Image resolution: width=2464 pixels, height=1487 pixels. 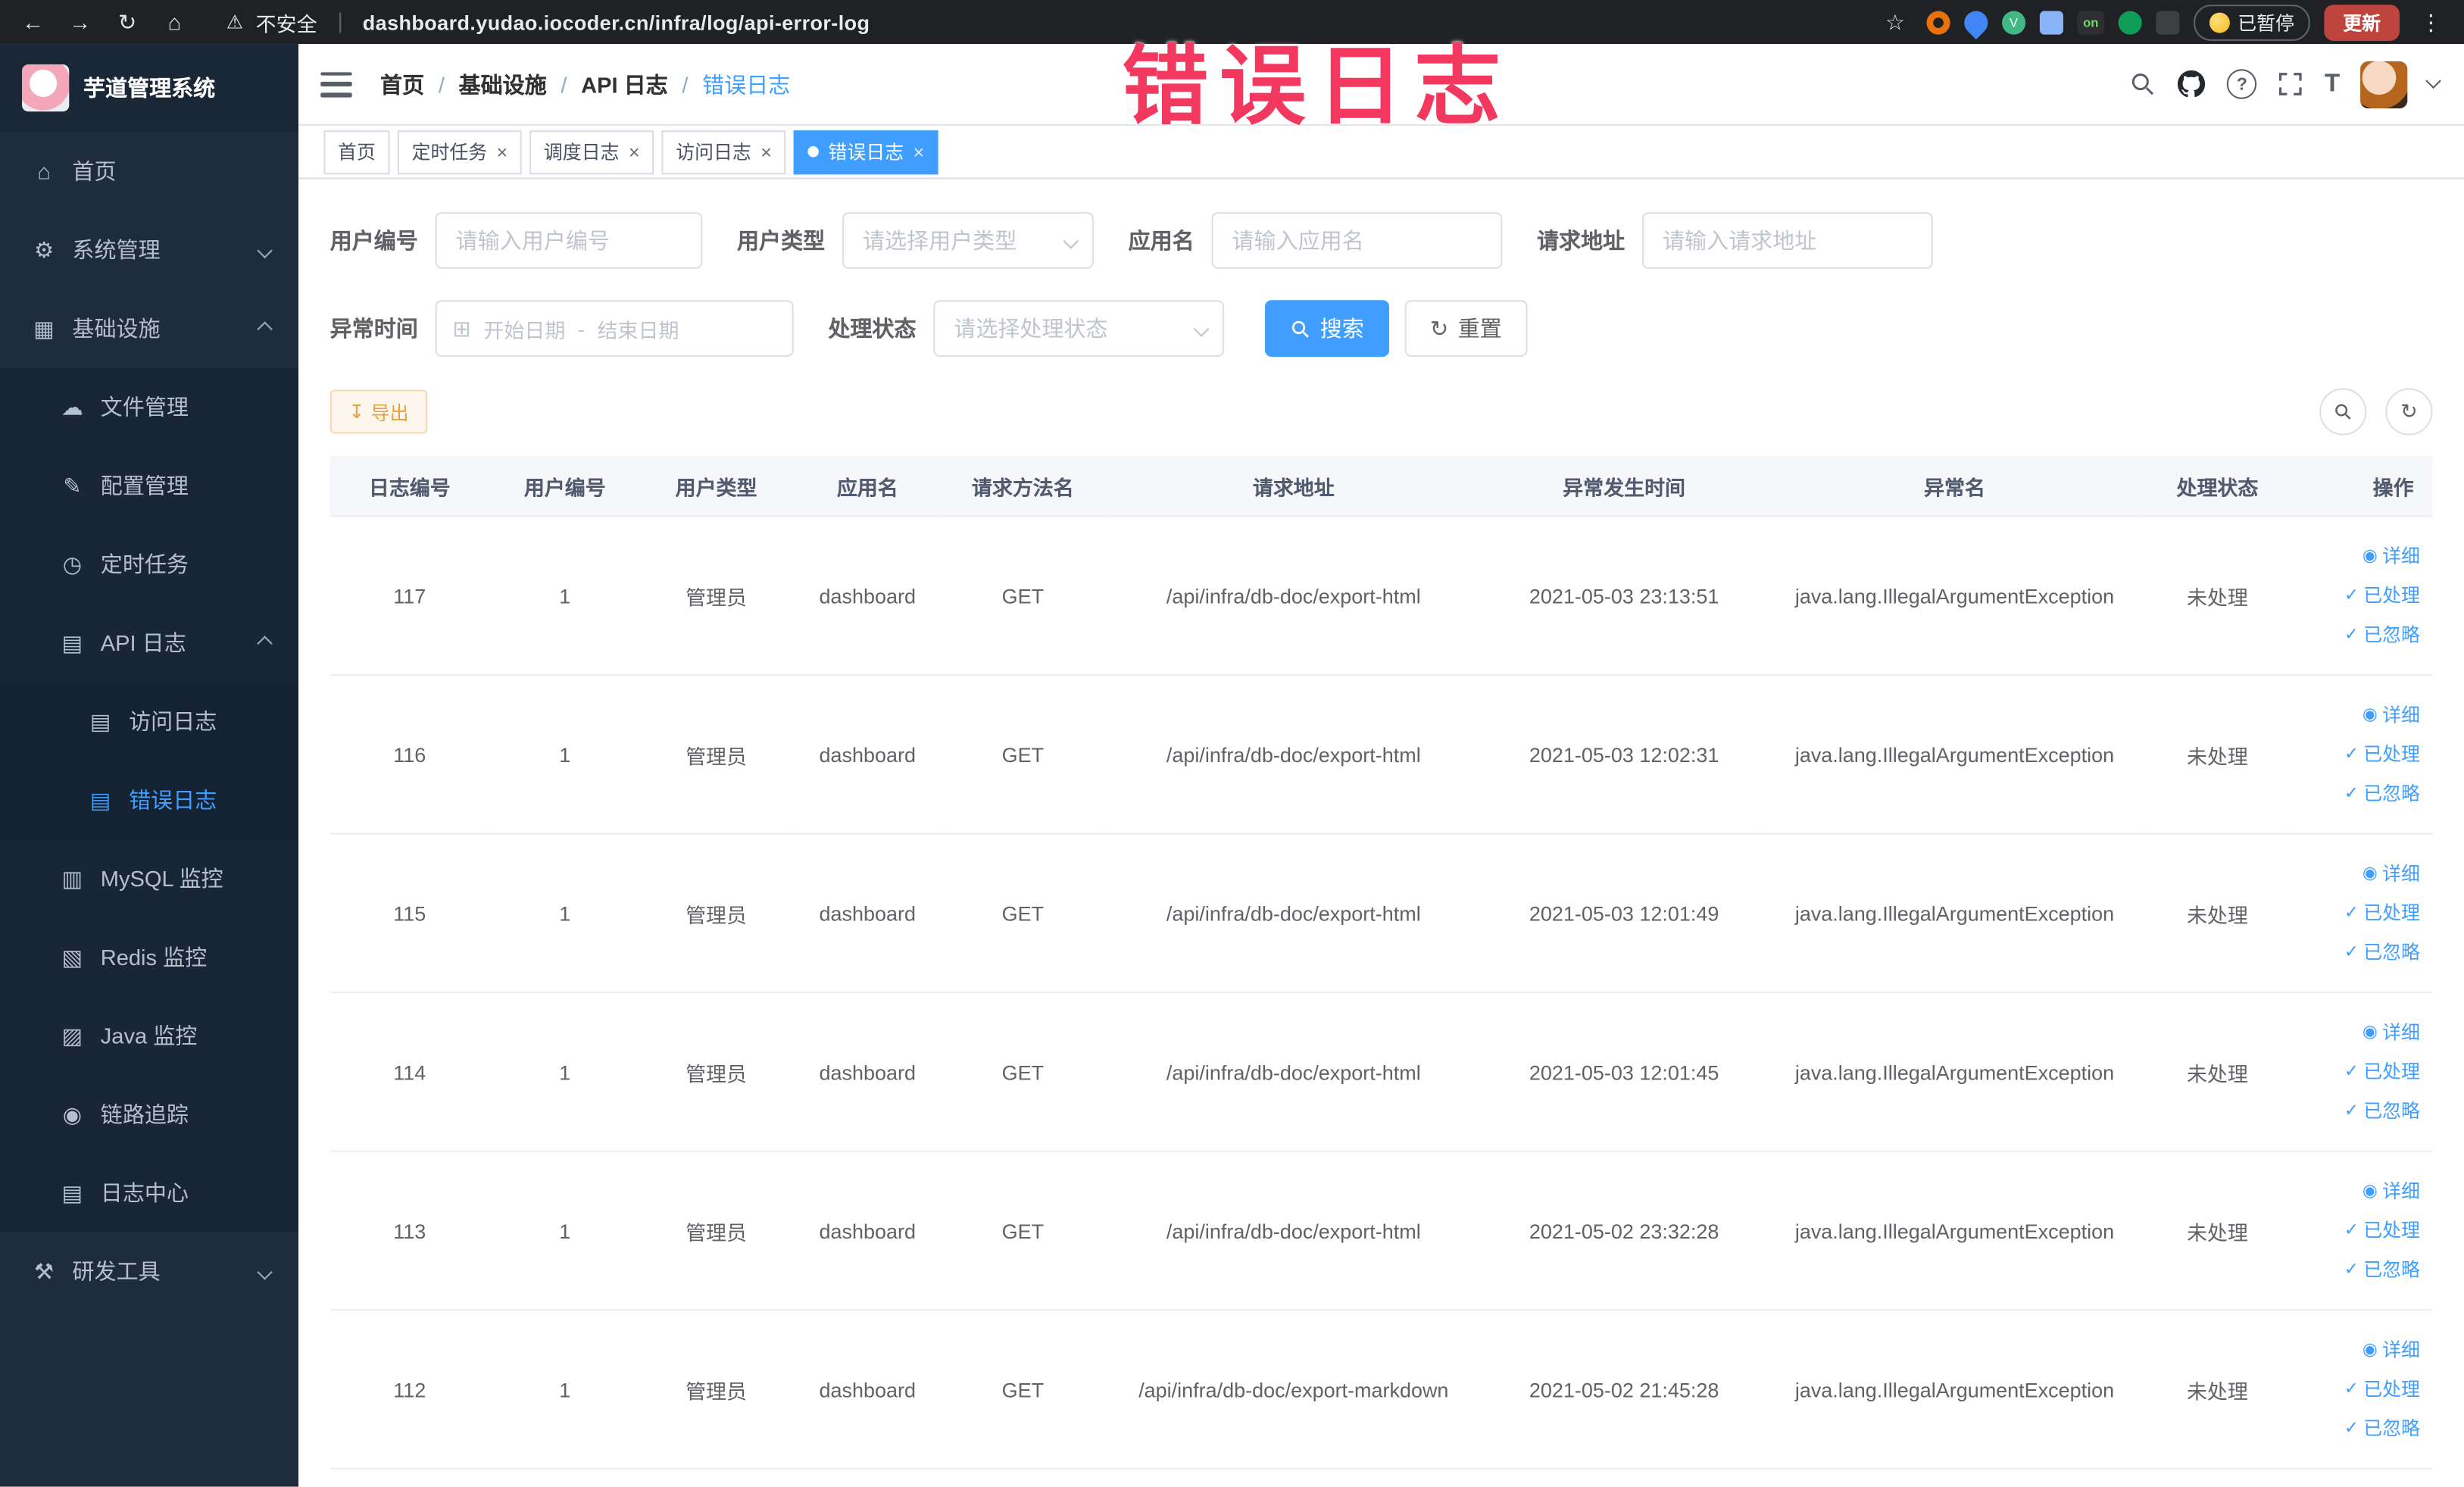 I want to click on tab-home: 首页, so click(x=356, y=152).